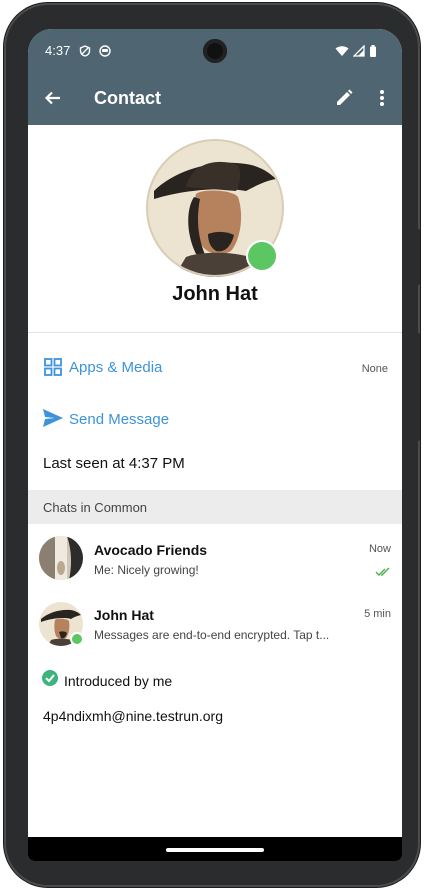  I want to click on face-status-icon, so click(105, 50).